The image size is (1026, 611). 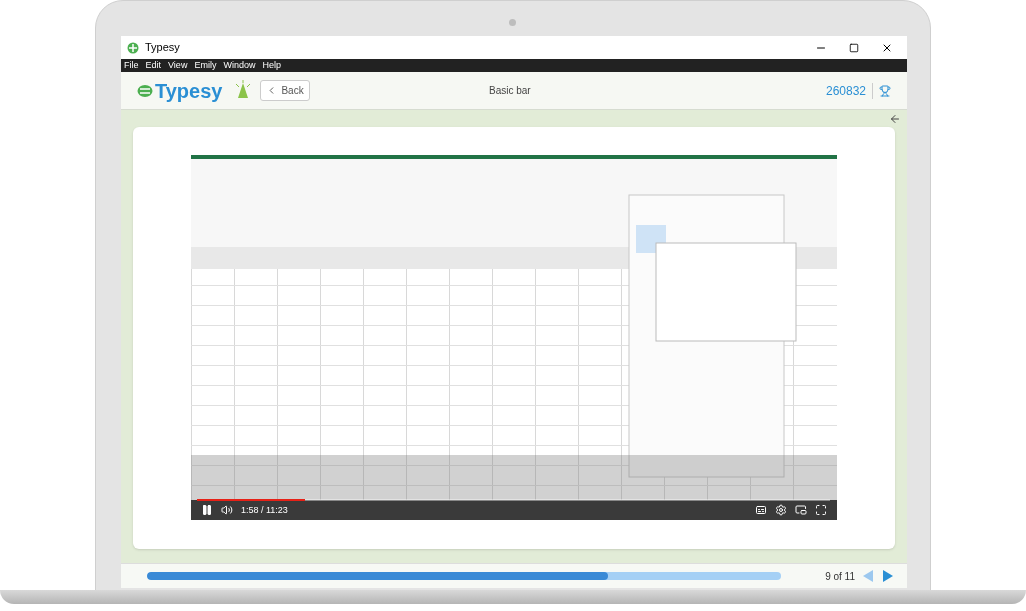 I want to click on next-button, so click(x=888, y=576).